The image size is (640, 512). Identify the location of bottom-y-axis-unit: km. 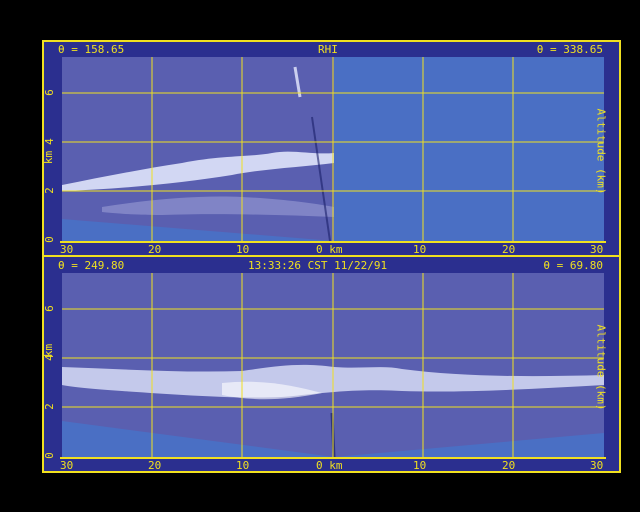
(49, 350).